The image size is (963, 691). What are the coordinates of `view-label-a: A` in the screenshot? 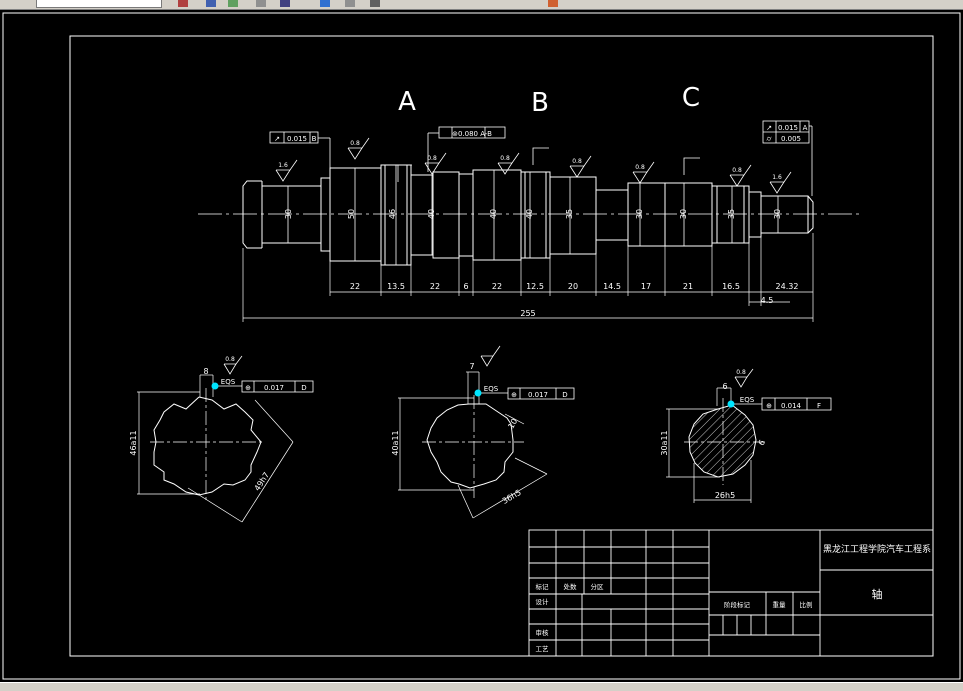 It's located at (407, 102).